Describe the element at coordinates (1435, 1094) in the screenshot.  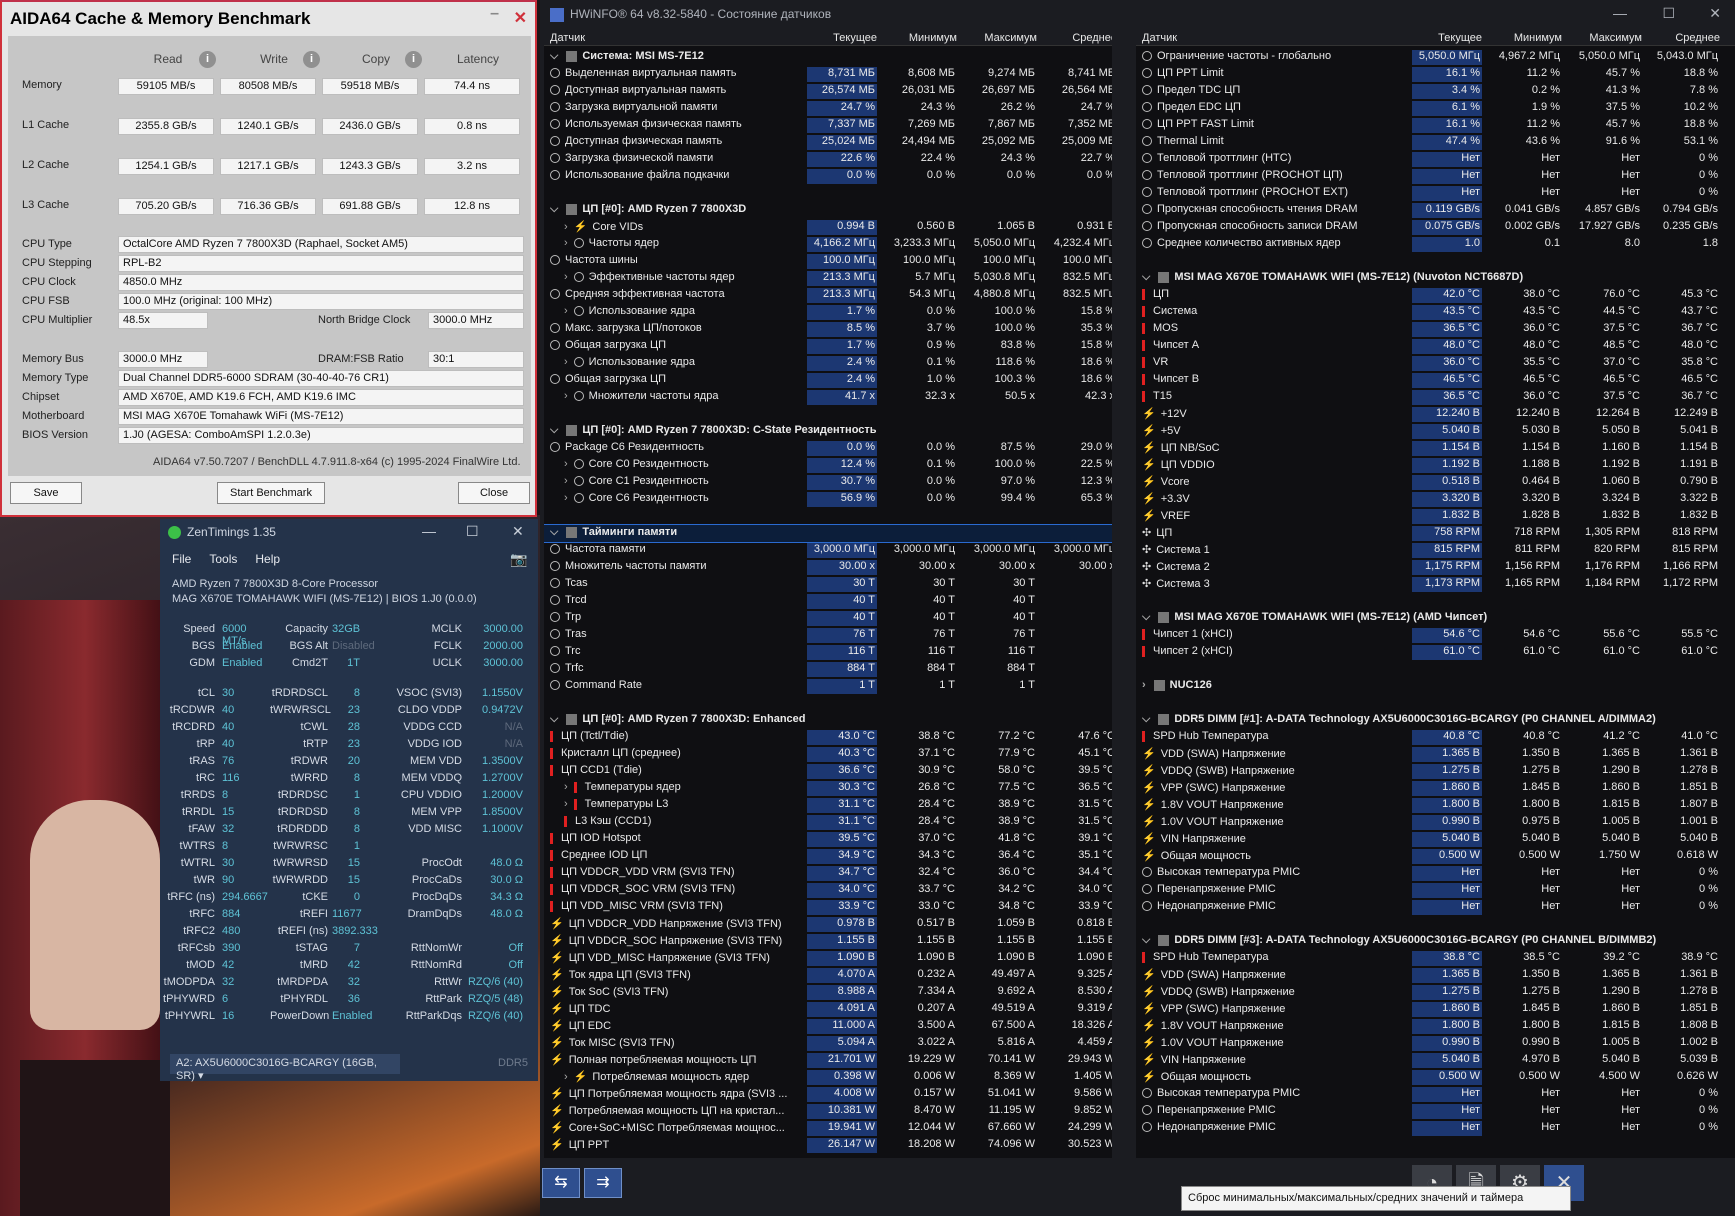
I see `sensor-row: Высокая температура PMIC Нет Нет Нет 0 %` at that location.